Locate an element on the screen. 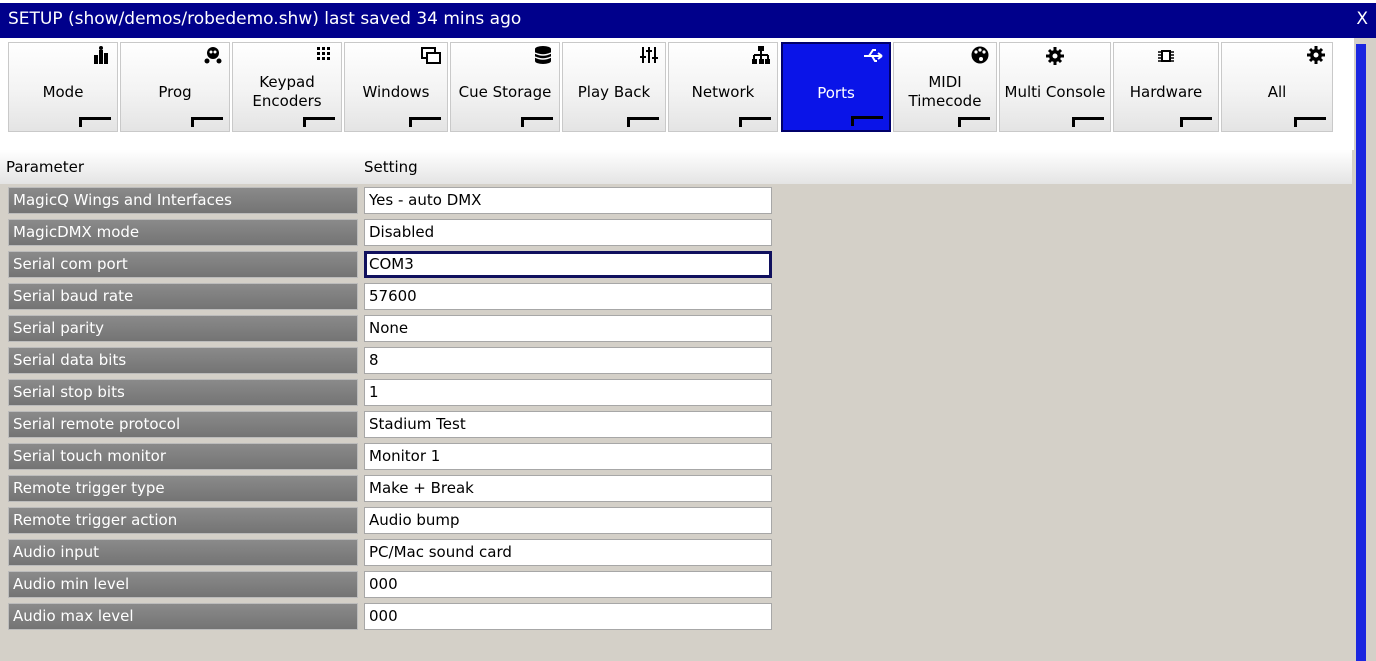 The height and width of the screenshot is (661, 1376). table-row: Remote trigger action Audio bump is located at coordinates (390, 521).